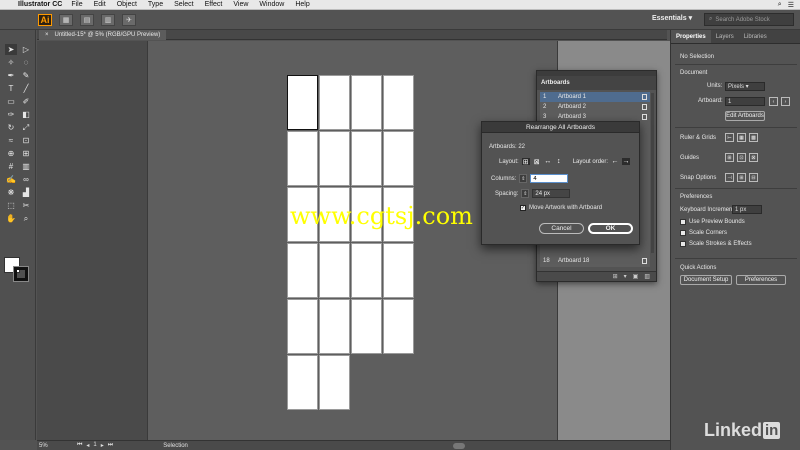  I want to click on rotate-tool-icon: ↻, so click(11, 127).